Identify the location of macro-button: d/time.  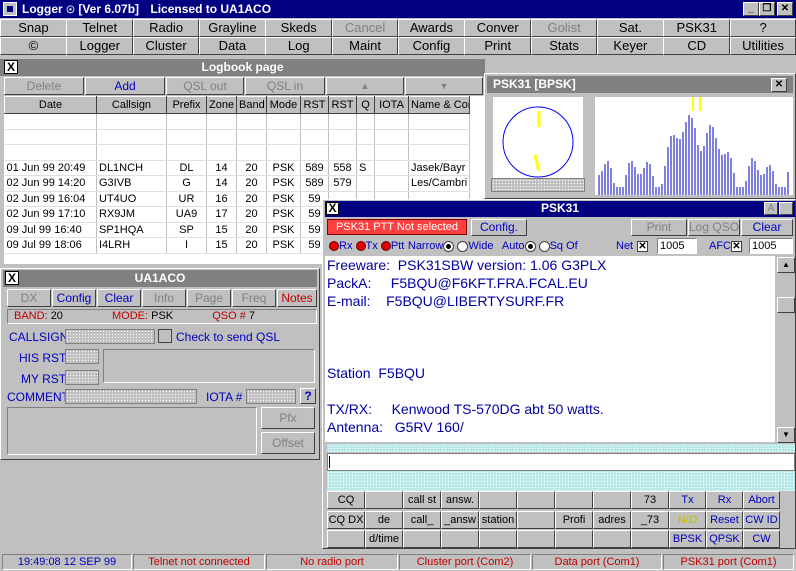
(384, 539).